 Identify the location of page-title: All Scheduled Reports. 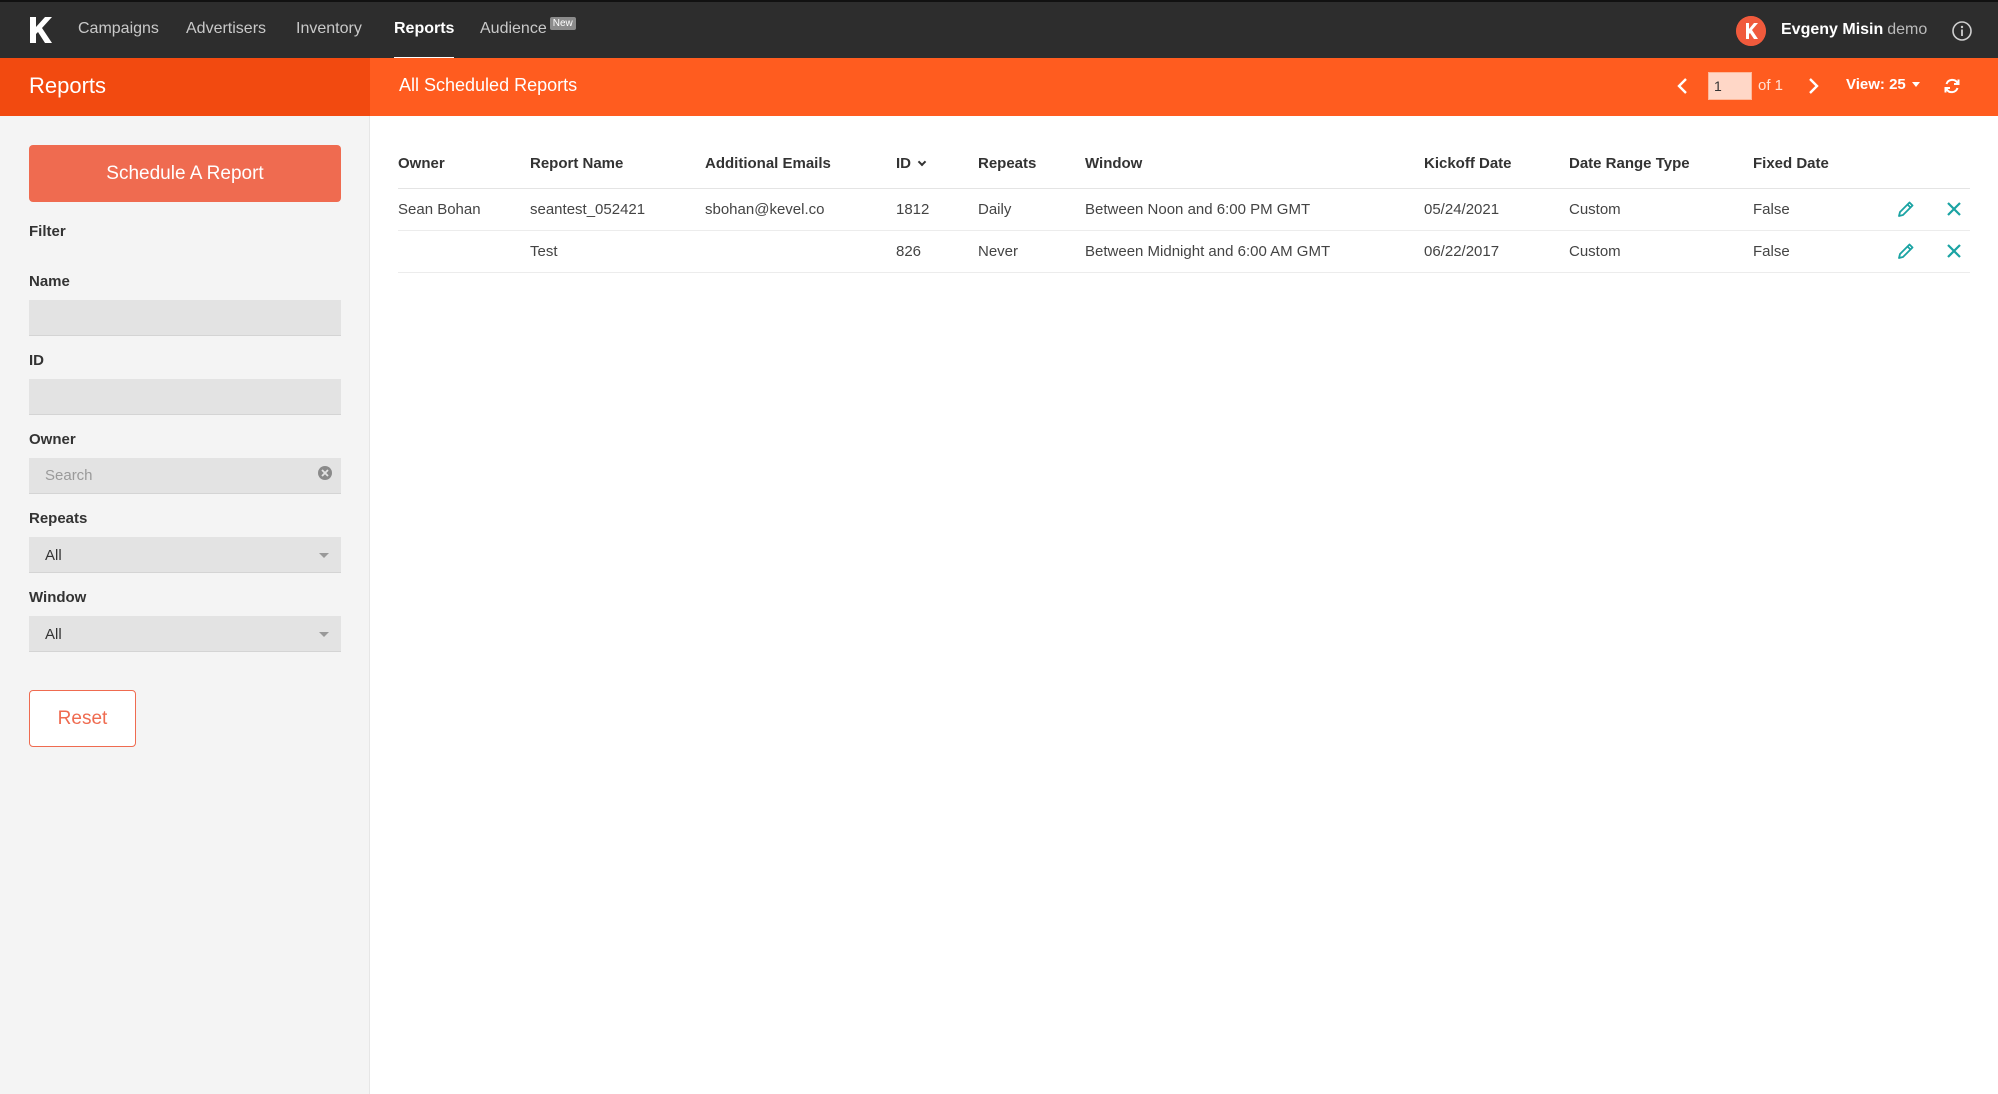
(488, 85).